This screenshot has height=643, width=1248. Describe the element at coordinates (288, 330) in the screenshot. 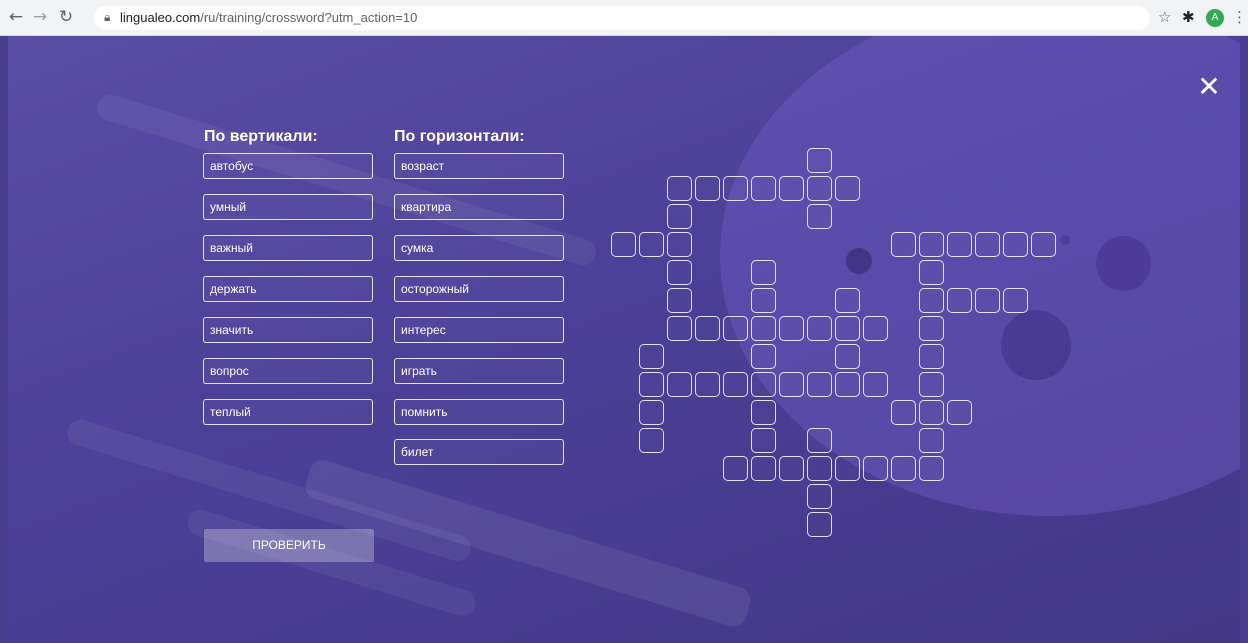

I see `vertical-word-card: значить` at that location.